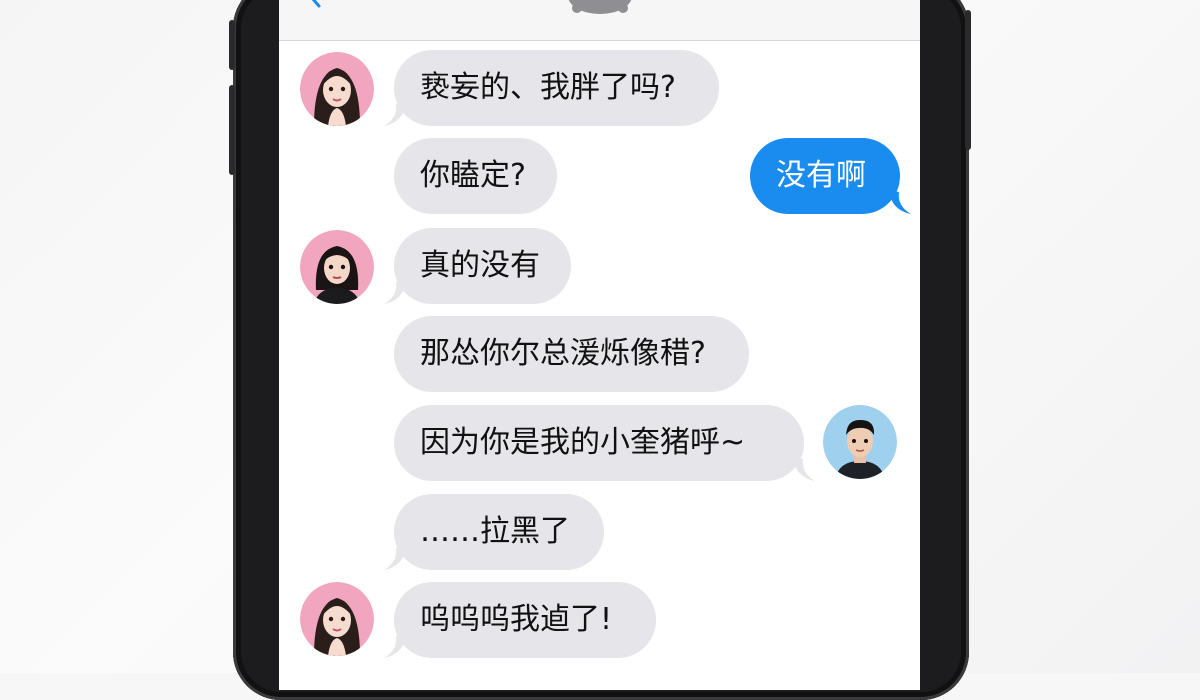 The image size is (1200, 700). What do you see at coordinates (968, 80) in the screenshot?
I see `power-button` at bounding box center [968, 80].